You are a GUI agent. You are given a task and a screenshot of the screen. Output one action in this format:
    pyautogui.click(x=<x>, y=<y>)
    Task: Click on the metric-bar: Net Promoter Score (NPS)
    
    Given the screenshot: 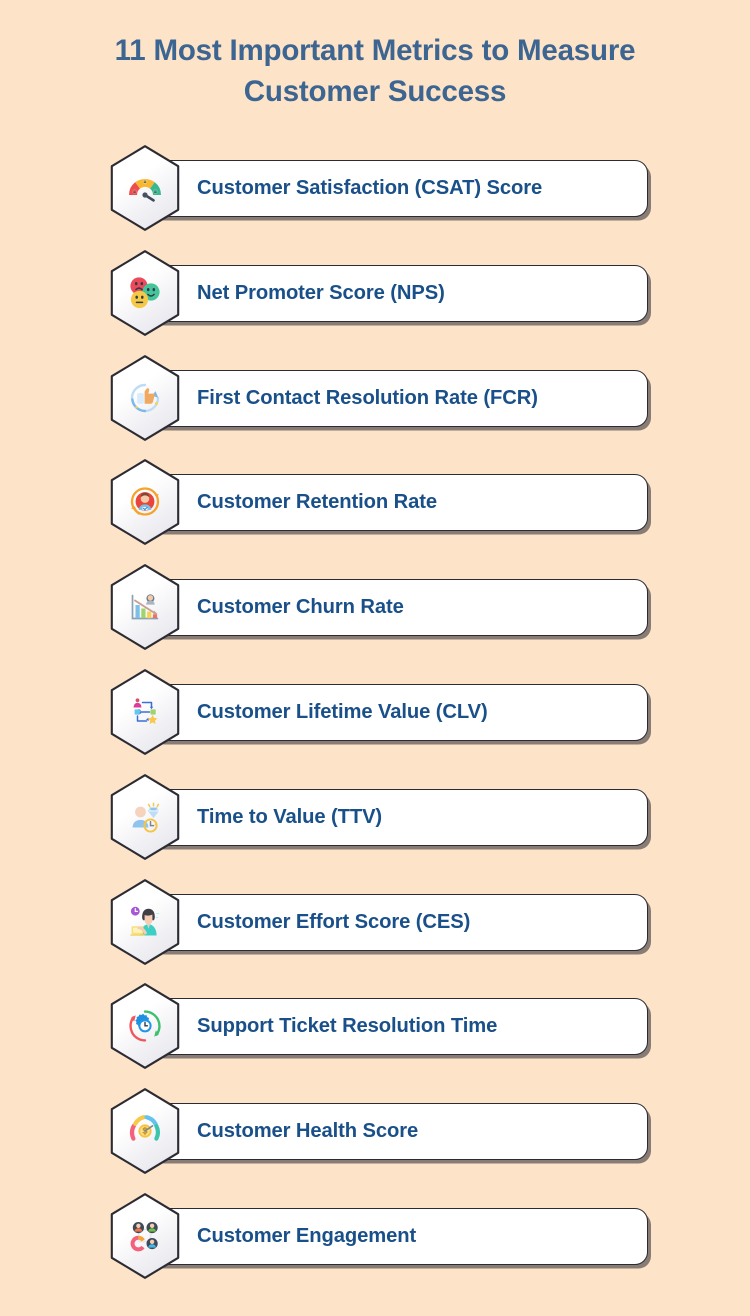 What is the action you would take?
    pyautogui.click(x=398, y=293)
    